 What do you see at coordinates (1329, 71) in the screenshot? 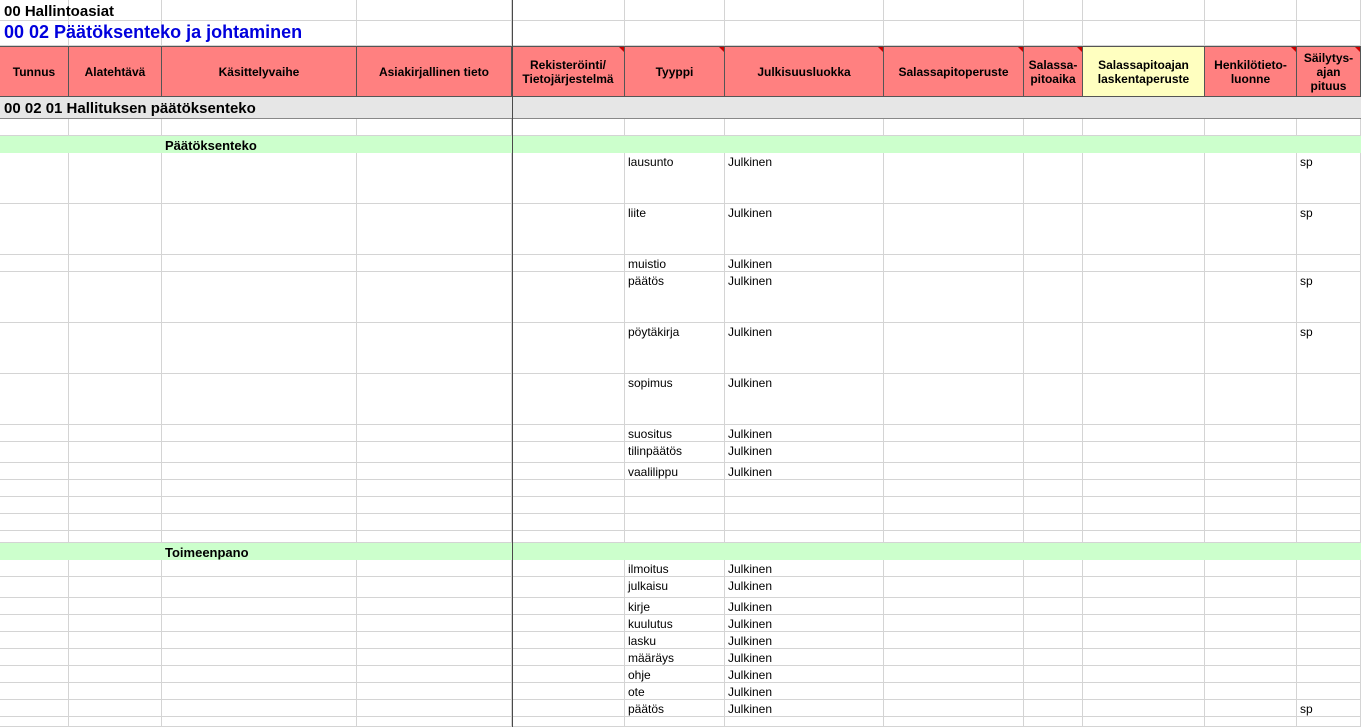
I see `header-sailytysajan-pituus: Säilytys- ajan pituus` at bounding box center [1329, 71].